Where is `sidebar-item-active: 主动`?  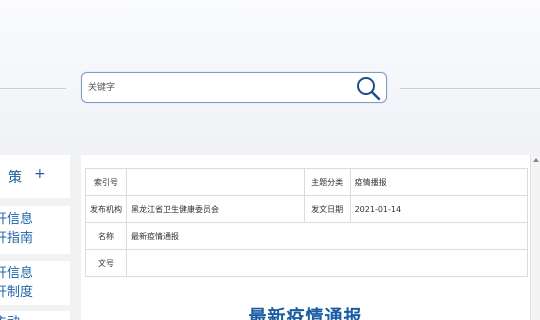
sidebar-item-active: 主动 is located at coordinates (35, 315).